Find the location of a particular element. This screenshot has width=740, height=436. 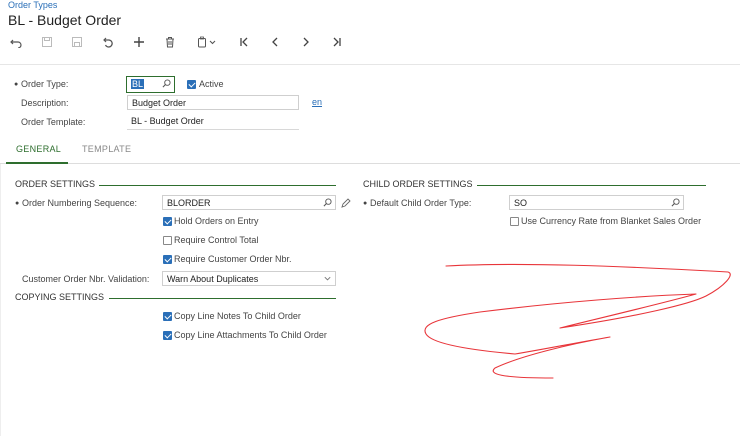

language-link: en is located at coordinates (317, 102).